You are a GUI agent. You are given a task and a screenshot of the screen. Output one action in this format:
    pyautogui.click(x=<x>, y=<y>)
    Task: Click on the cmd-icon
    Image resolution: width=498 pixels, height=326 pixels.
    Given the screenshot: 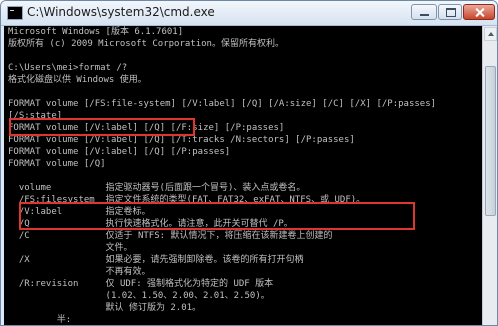 What is the action you would take?
    pyautogui.click(x=15, y=13)
    